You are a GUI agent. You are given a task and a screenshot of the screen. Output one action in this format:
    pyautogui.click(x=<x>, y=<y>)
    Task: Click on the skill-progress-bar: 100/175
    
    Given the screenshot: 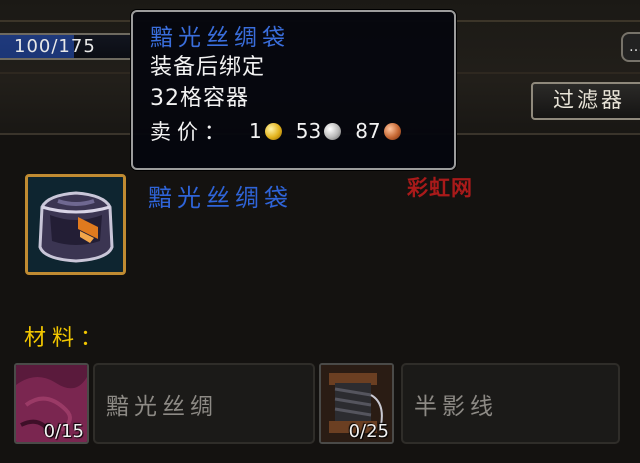 What is the action you would take?
    pyautogui.click(x=66, y=46)
    